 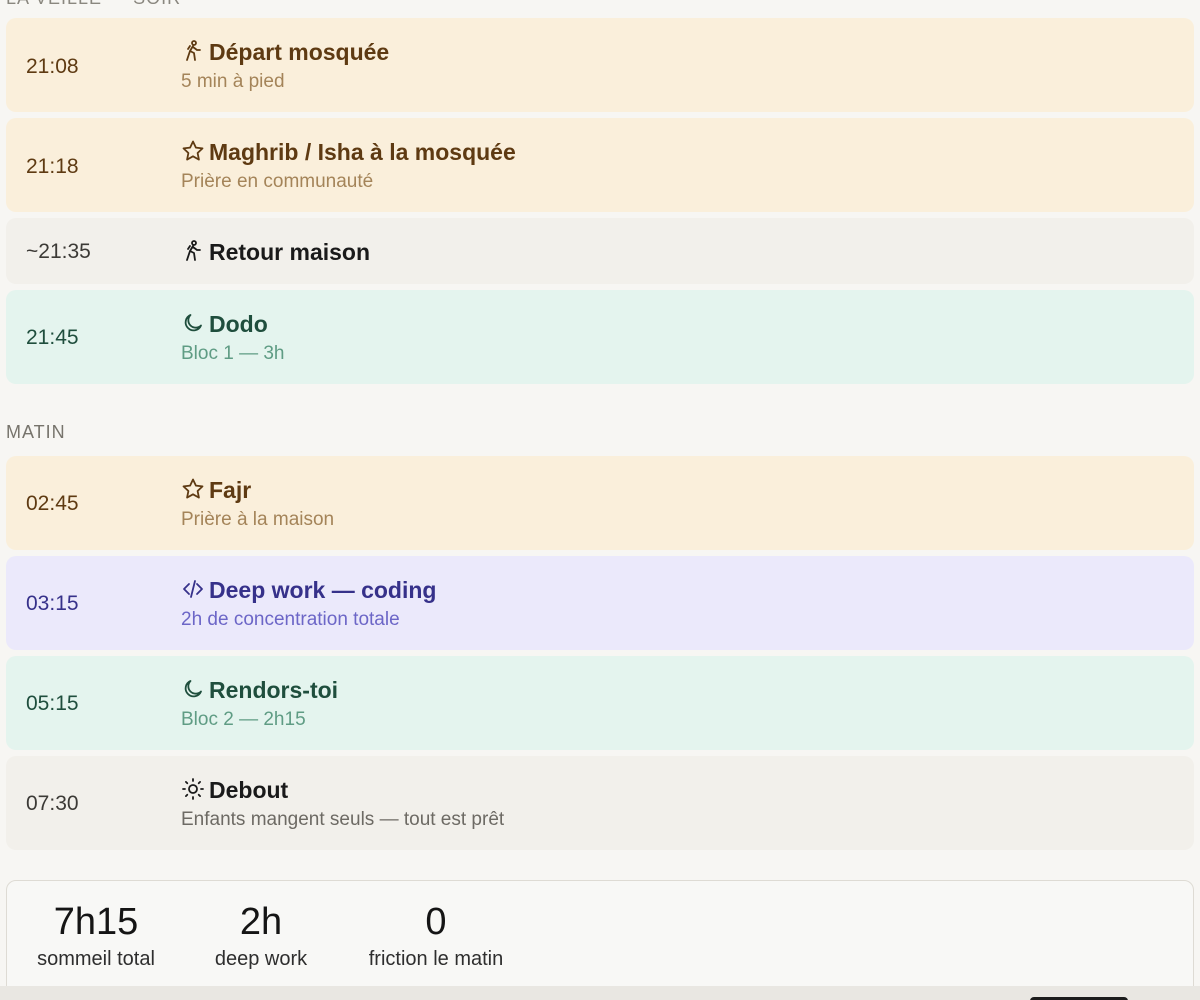 What do you see at coordinates (323, 590) in the screenshot?
I see `row-title: Deep work — coding` at bounding box center [323, 590].